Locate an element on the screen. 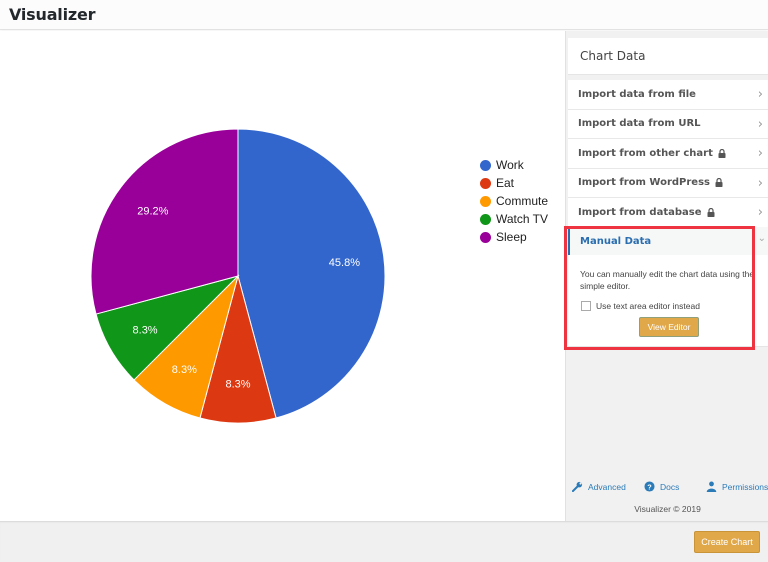  legend-label: Eat is located at coordinates (505, 183).